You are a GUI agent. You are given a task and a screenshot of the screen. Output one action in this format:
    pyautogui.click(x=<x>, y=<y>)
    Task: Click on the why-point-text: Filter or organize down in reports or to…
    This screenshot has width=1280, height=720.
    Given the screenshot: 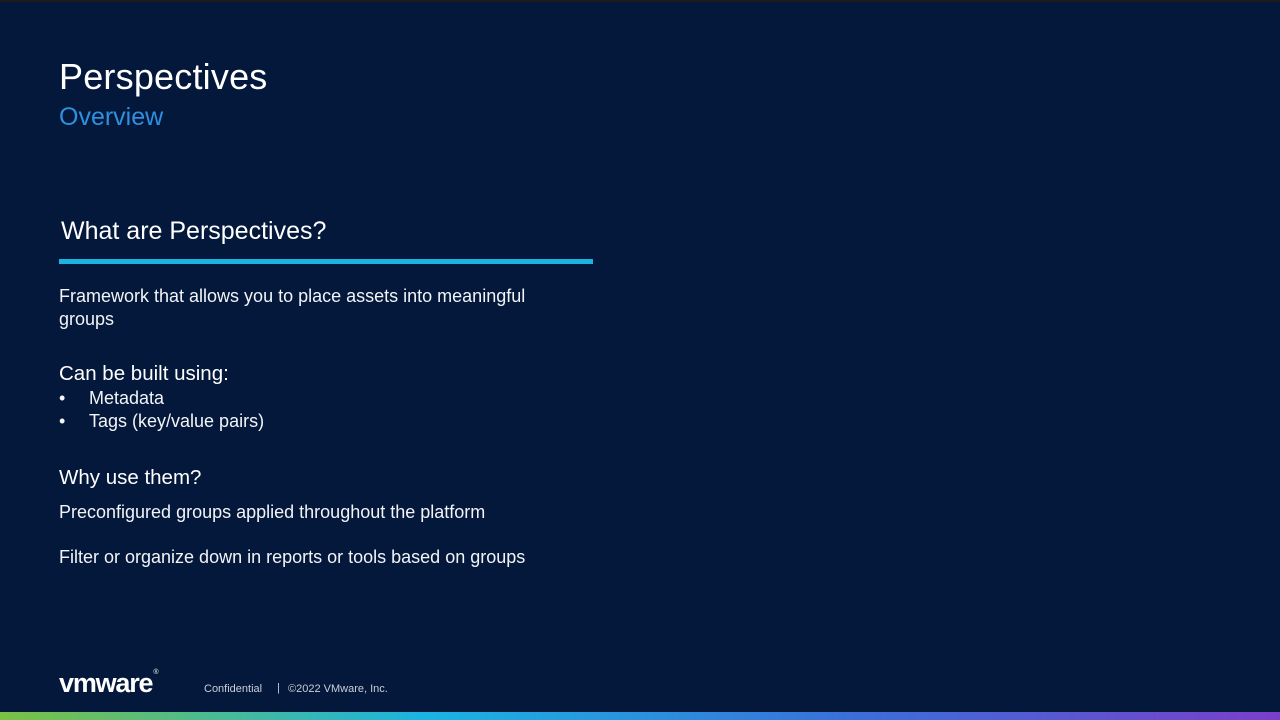 What is the action you would take?
    pyautogui.click(x=292, y=557)
    